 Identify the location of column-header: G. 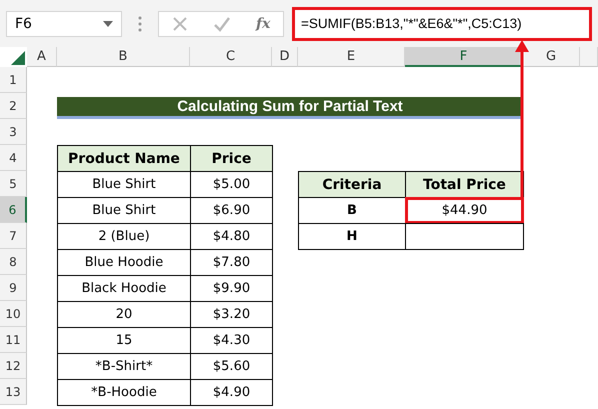
(551, 57).